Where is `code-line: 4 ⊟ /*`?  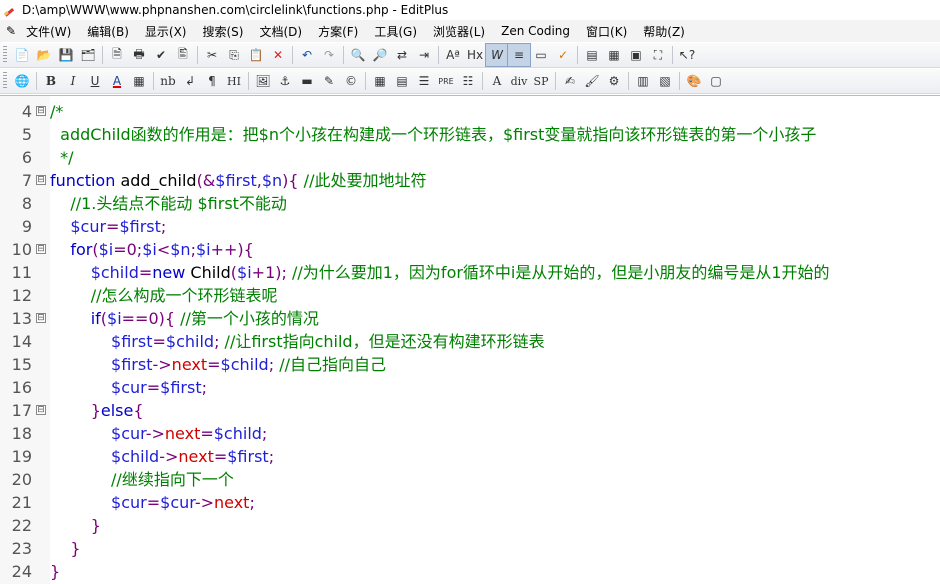
code-line: 4 ⊟ /* is located at coordinates (470, 111).